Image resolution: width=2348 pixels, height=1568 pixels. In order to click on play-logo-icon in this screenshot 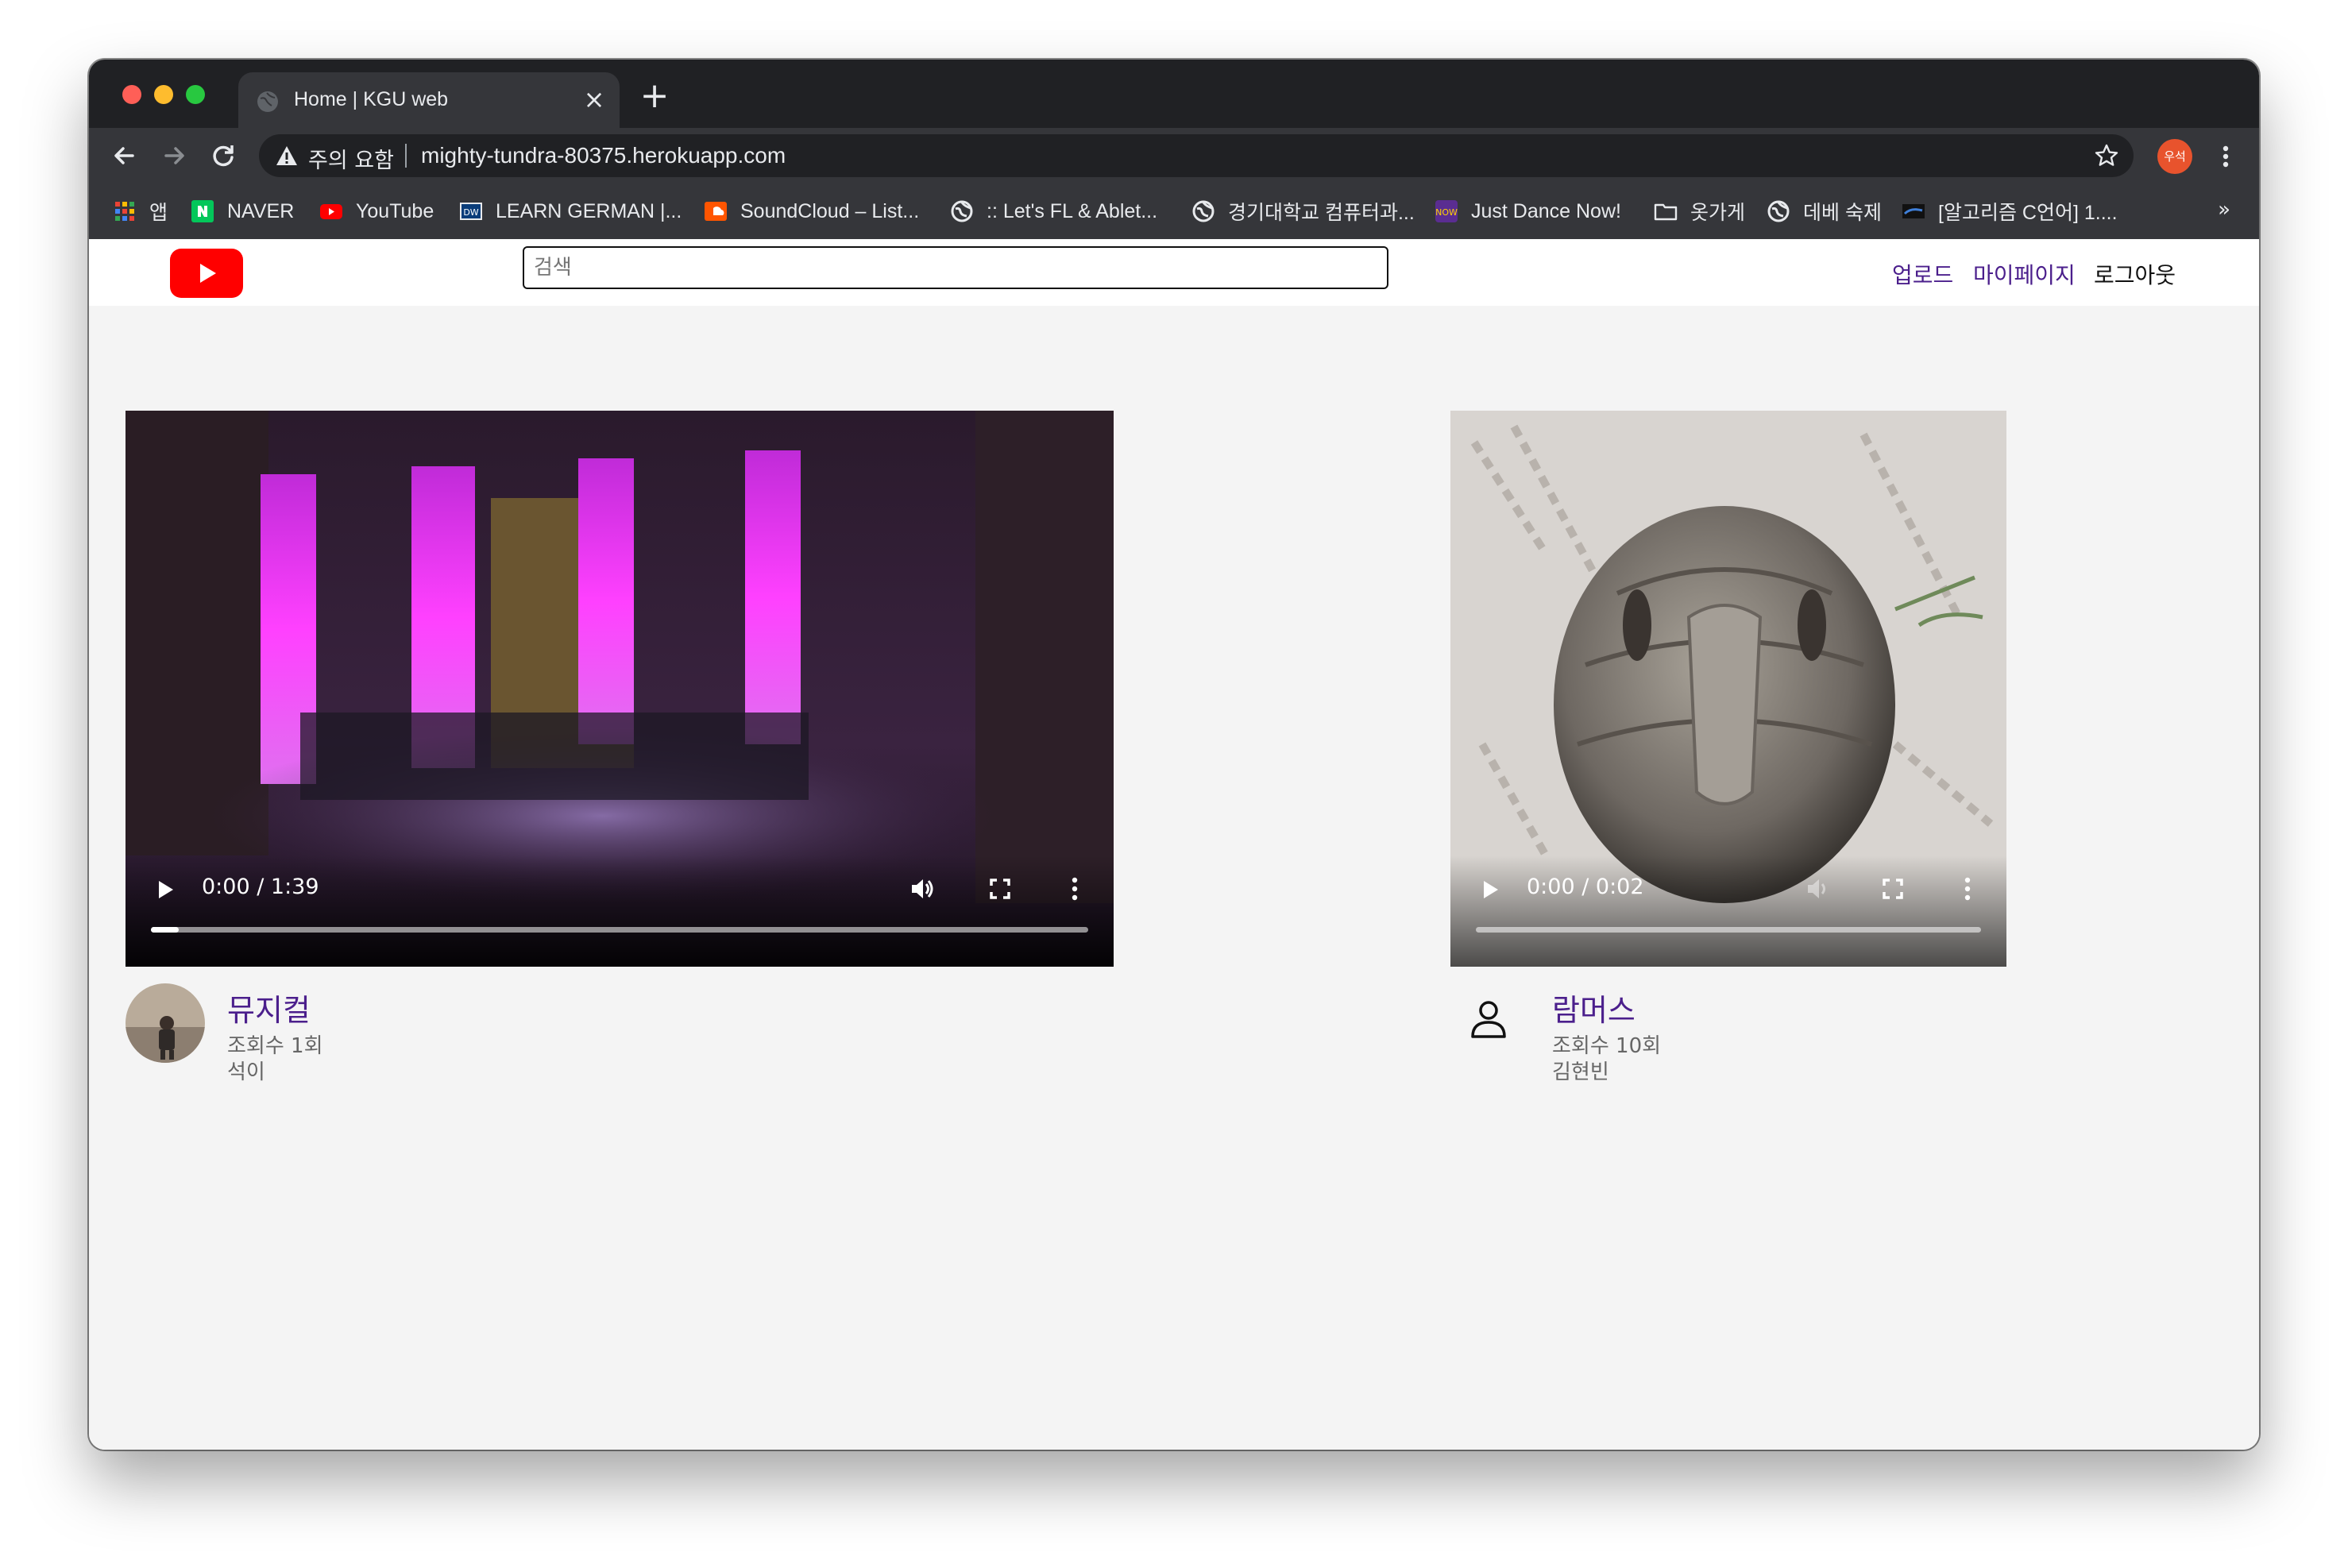, I will do `click(208, 273)`.